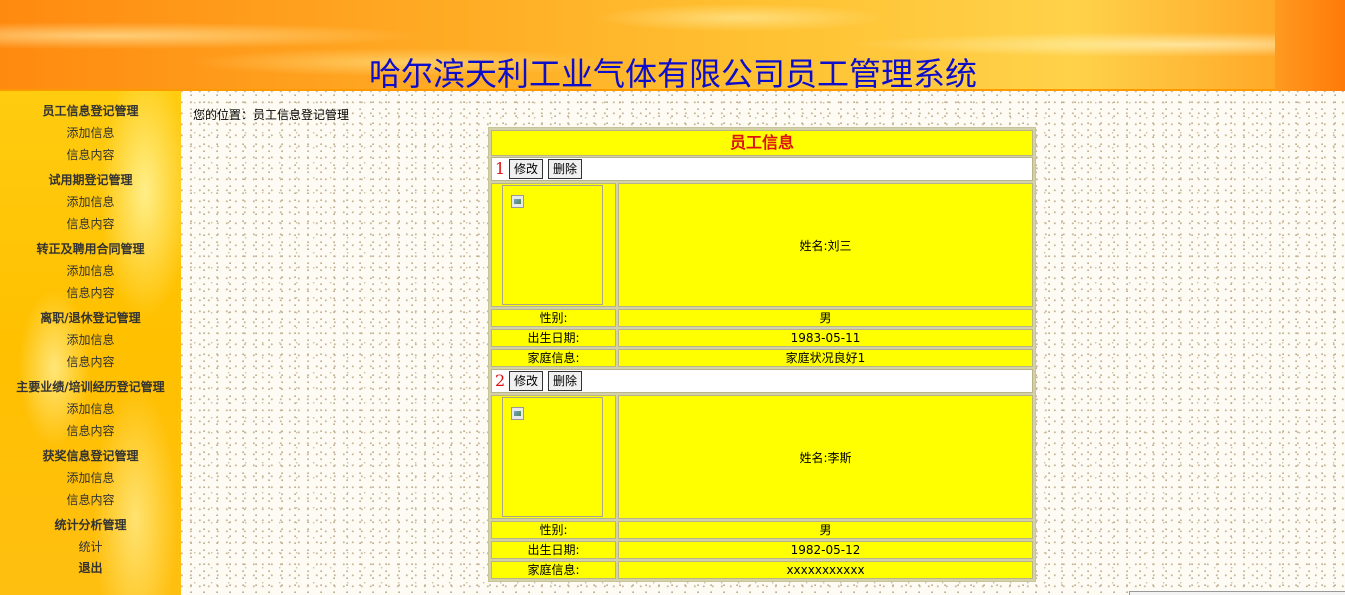 The width and height of the screenshot is (1345, 595). I want to click on table-row: 出生日期: 1982-05-12, so click(762, 550).